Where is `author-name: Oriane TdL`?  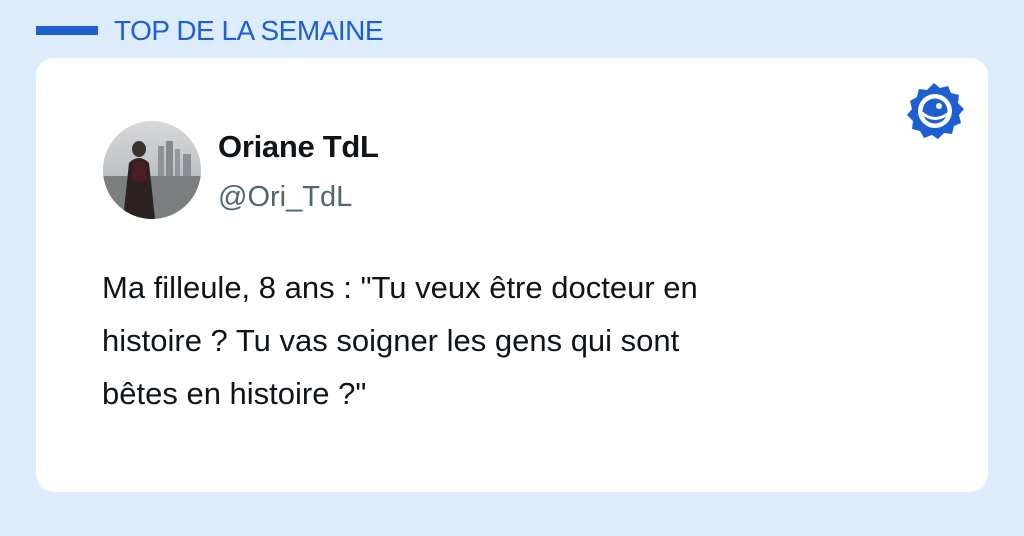 author-name: Oriane TdL is located at coordinates (298, 147).